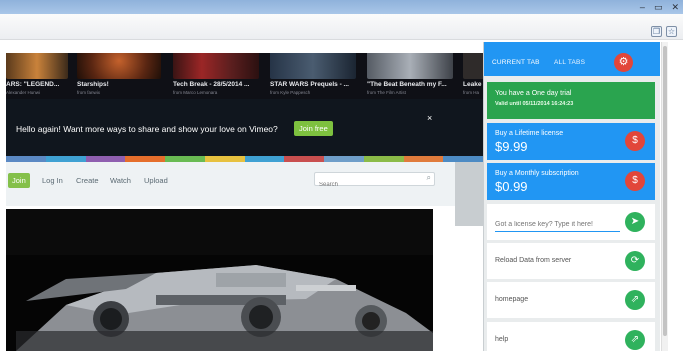 This screenshot has width=683, height=351. I want to click on help-card: help ⇗, so click(571, 336).